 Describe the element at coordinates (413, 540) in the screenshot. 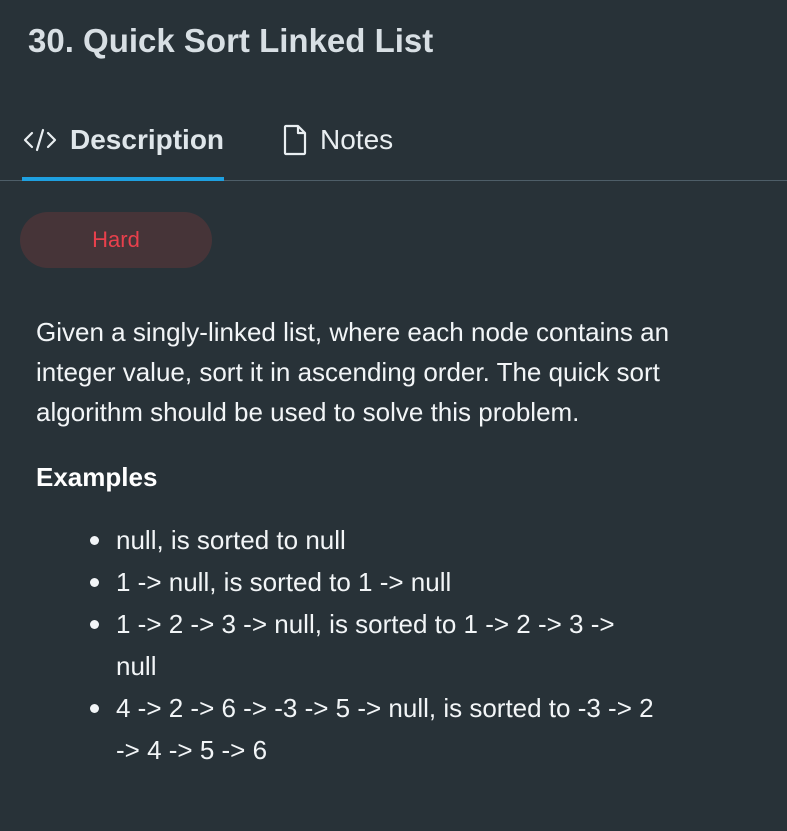

I see `list-item: null, is sorted to null` at that location.